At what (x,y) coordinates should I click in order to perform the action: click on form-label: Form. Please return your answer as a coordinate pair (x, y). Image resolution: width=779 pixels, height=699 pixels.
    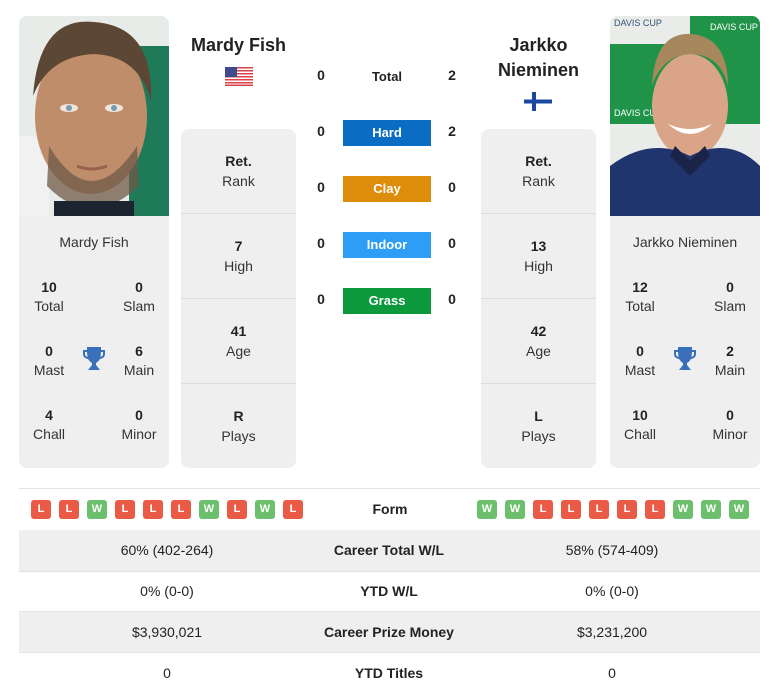
    Looking at the image, I should click on (390, 509).